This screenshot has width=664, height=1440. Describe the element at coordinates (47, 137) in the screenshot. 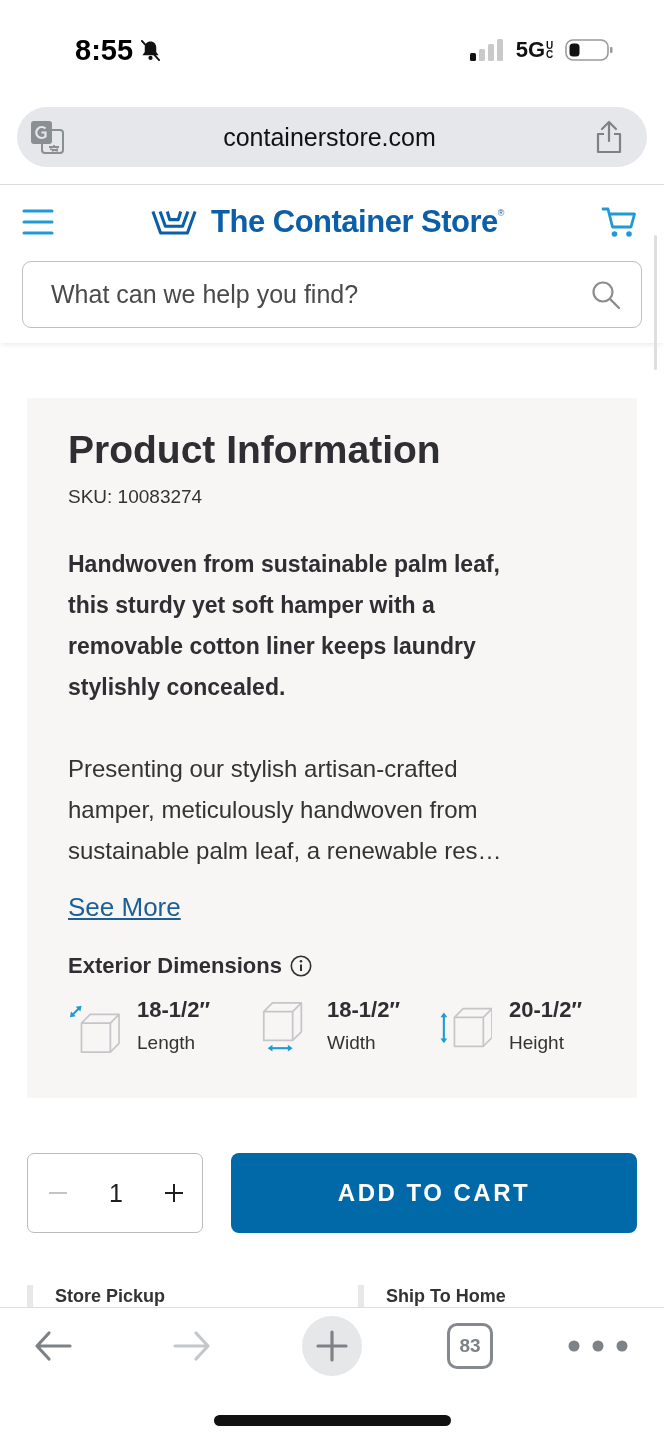

I see `translate-icon` at that location.